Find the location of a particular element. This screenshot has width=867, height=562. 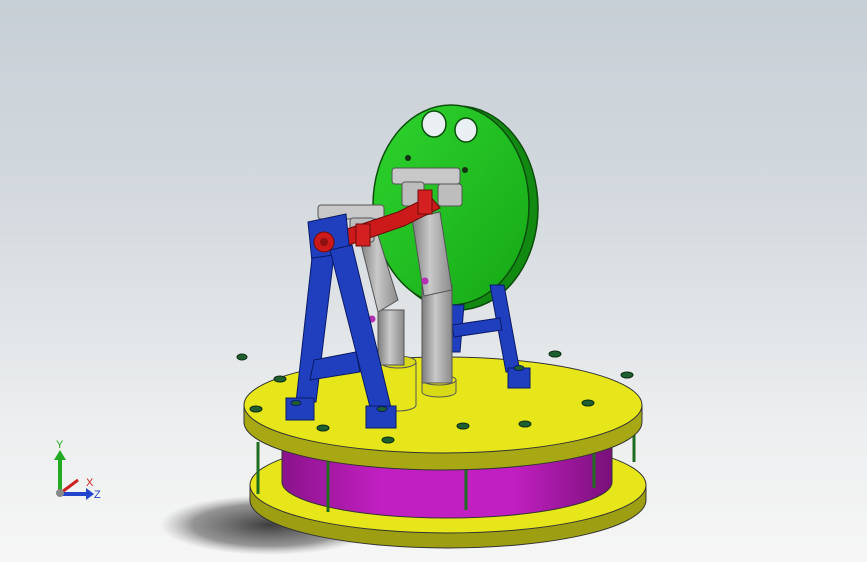

coordinate-triad: Y X Z is located at coordinates (75, 474).